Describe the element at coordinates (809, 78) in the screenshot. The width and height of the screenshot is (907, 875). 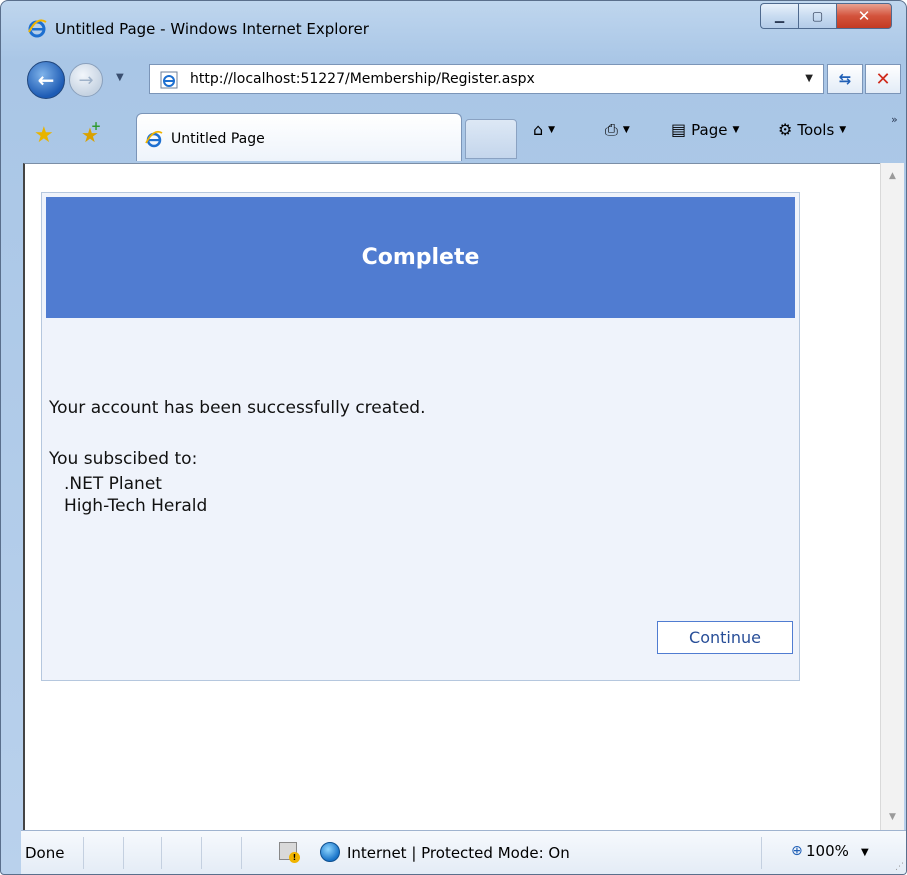
I see `address-dropdown-icon: ▼` at that location.